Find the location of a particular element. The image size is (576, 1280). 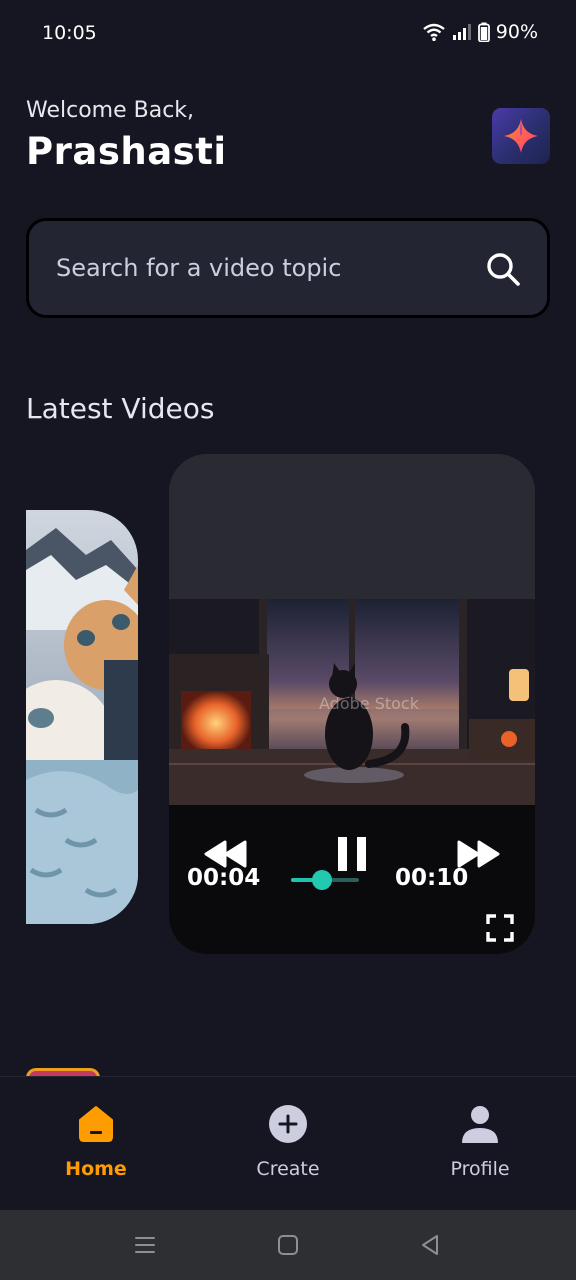

nav-label-home: Home is located at coordinates (96, 1169).